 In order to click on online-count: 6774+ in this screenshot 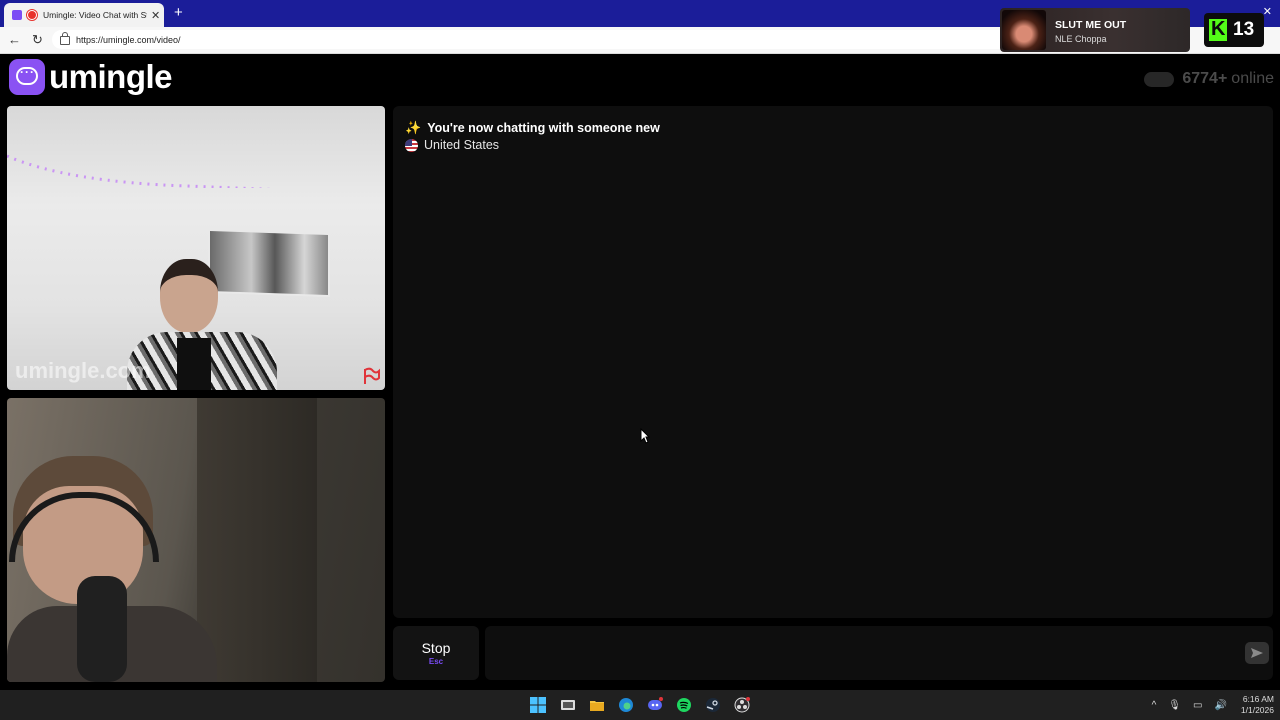, I will do `click(1205, 78)`.